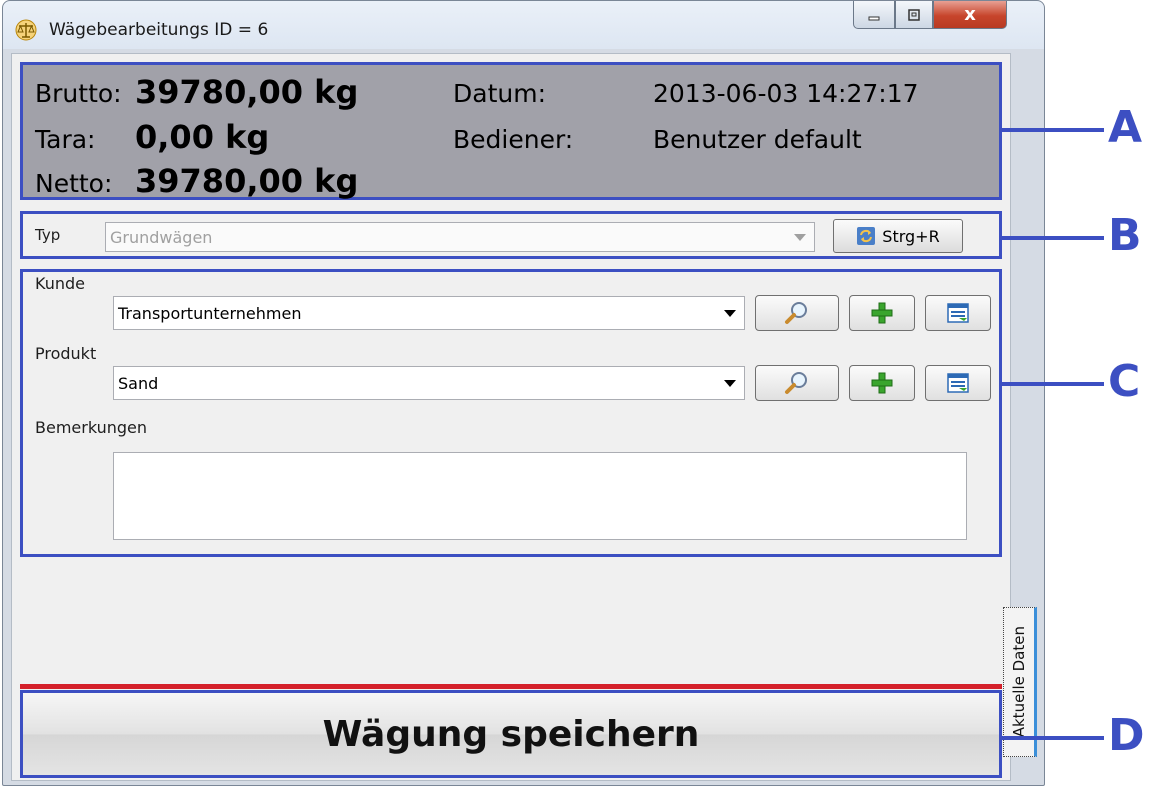 The image size is (1153, 788). I want to click on close-icon: x, so click(970, 14).